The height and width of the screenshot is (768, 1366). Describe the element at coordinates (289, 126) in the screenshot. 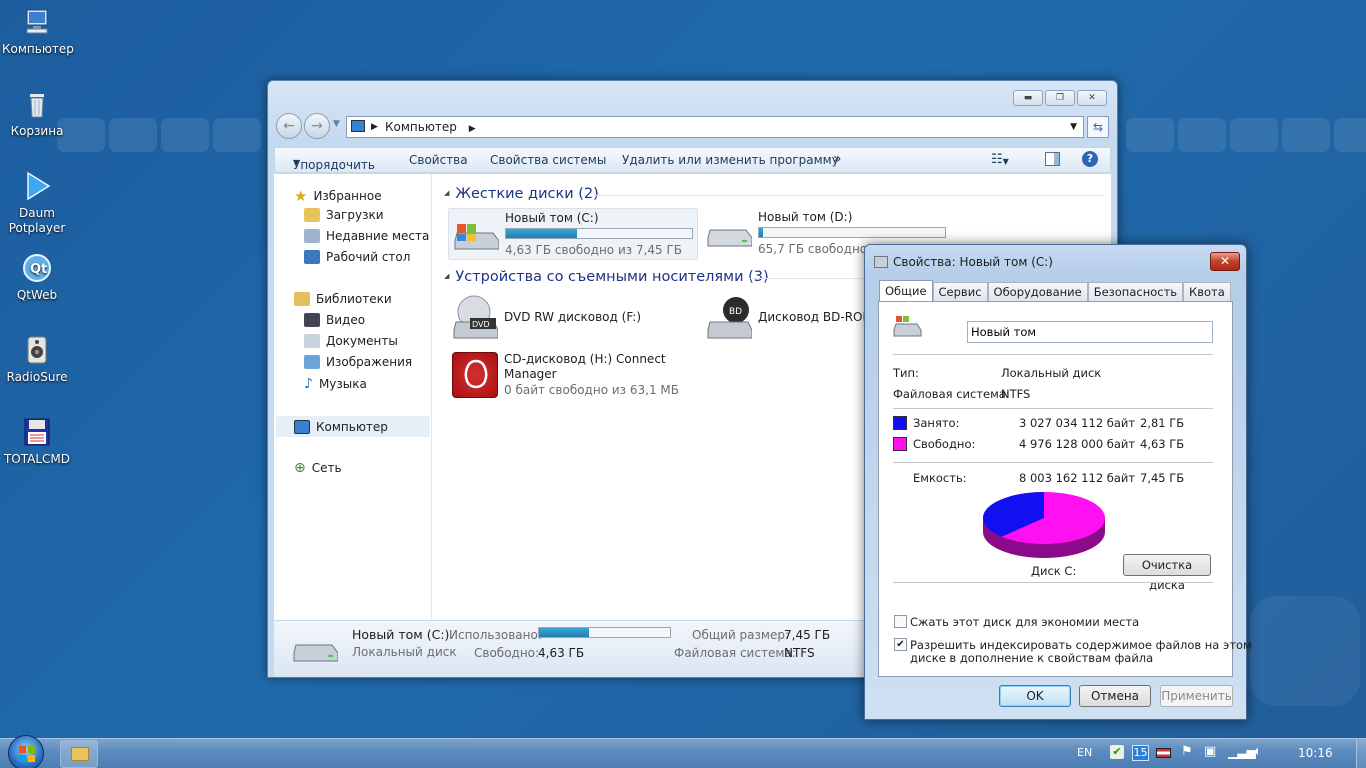

I see `back-button: ←` at that location.